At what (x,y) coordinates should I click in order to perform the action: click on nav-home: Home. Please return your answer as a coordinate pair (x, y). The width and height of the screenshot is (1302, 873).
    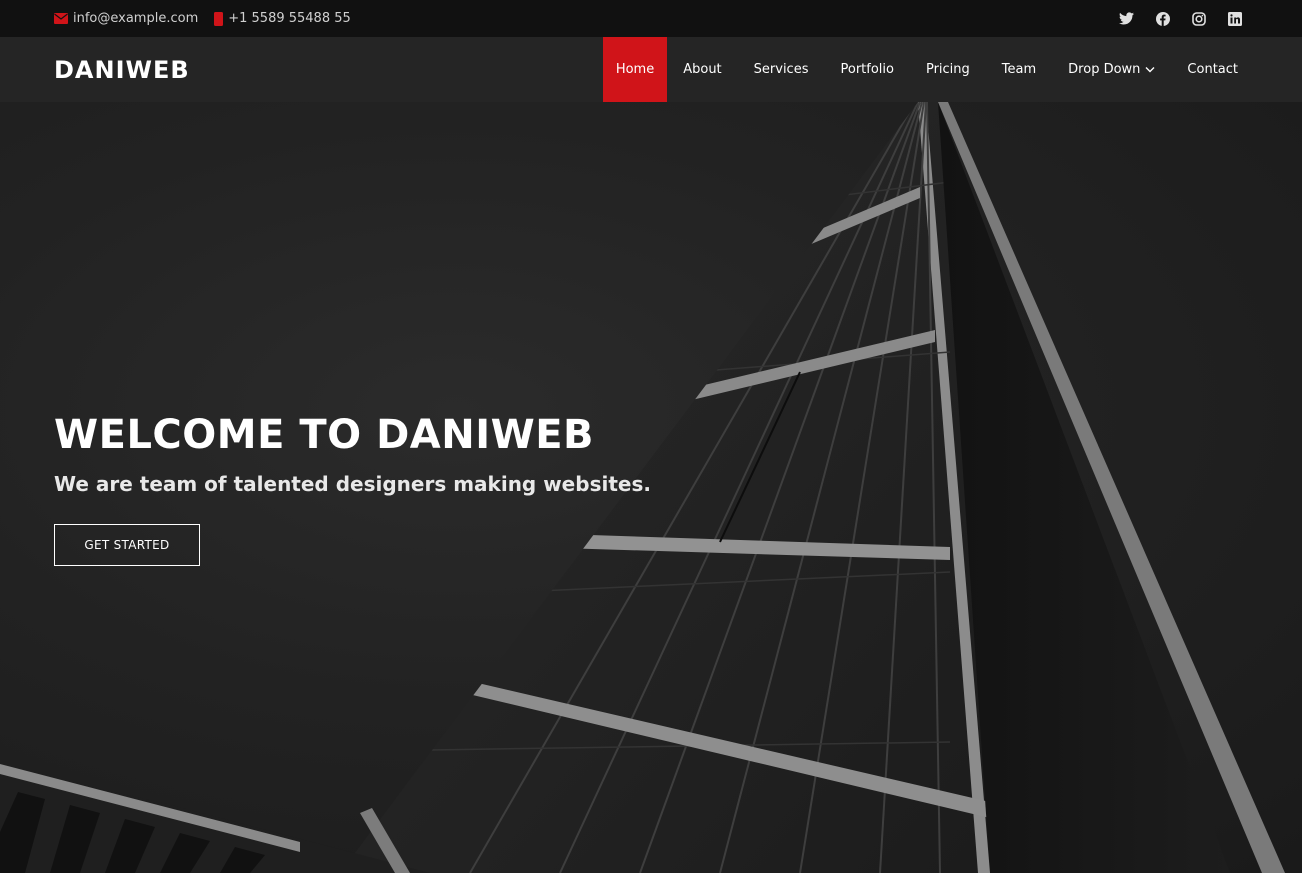
    Looking at the image, I should click on (635, 69).